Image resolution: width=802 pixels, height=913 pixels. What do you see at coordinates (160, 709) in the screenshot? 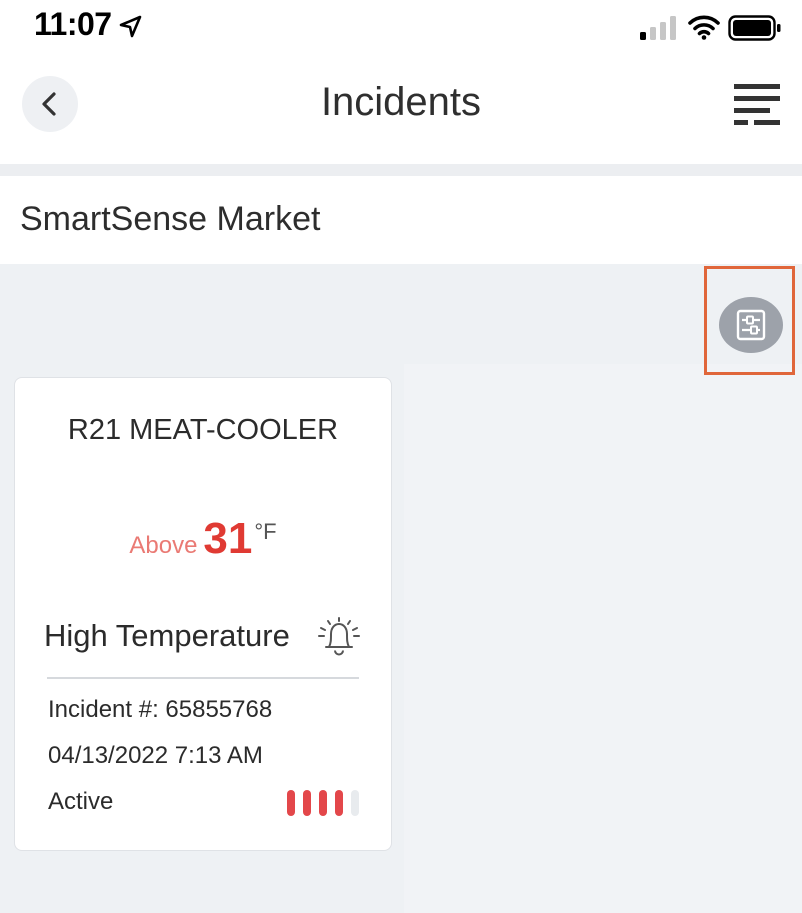
I see `incident-number: Incident #: 65855768` at bounding box center [160, 709].